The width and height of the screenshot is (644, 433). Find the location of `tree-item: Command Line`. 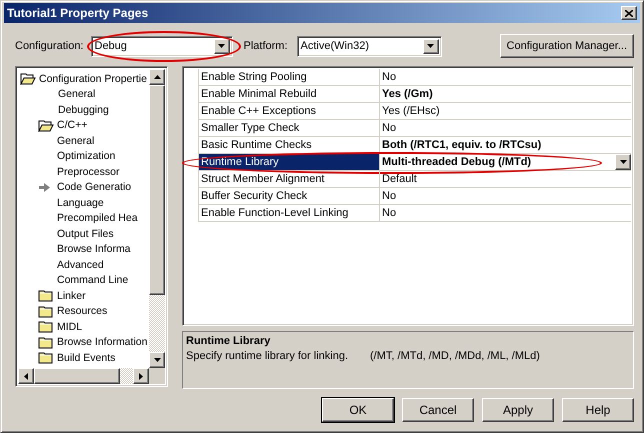

tree-item: Command Line is located at coordinates (93, 280).